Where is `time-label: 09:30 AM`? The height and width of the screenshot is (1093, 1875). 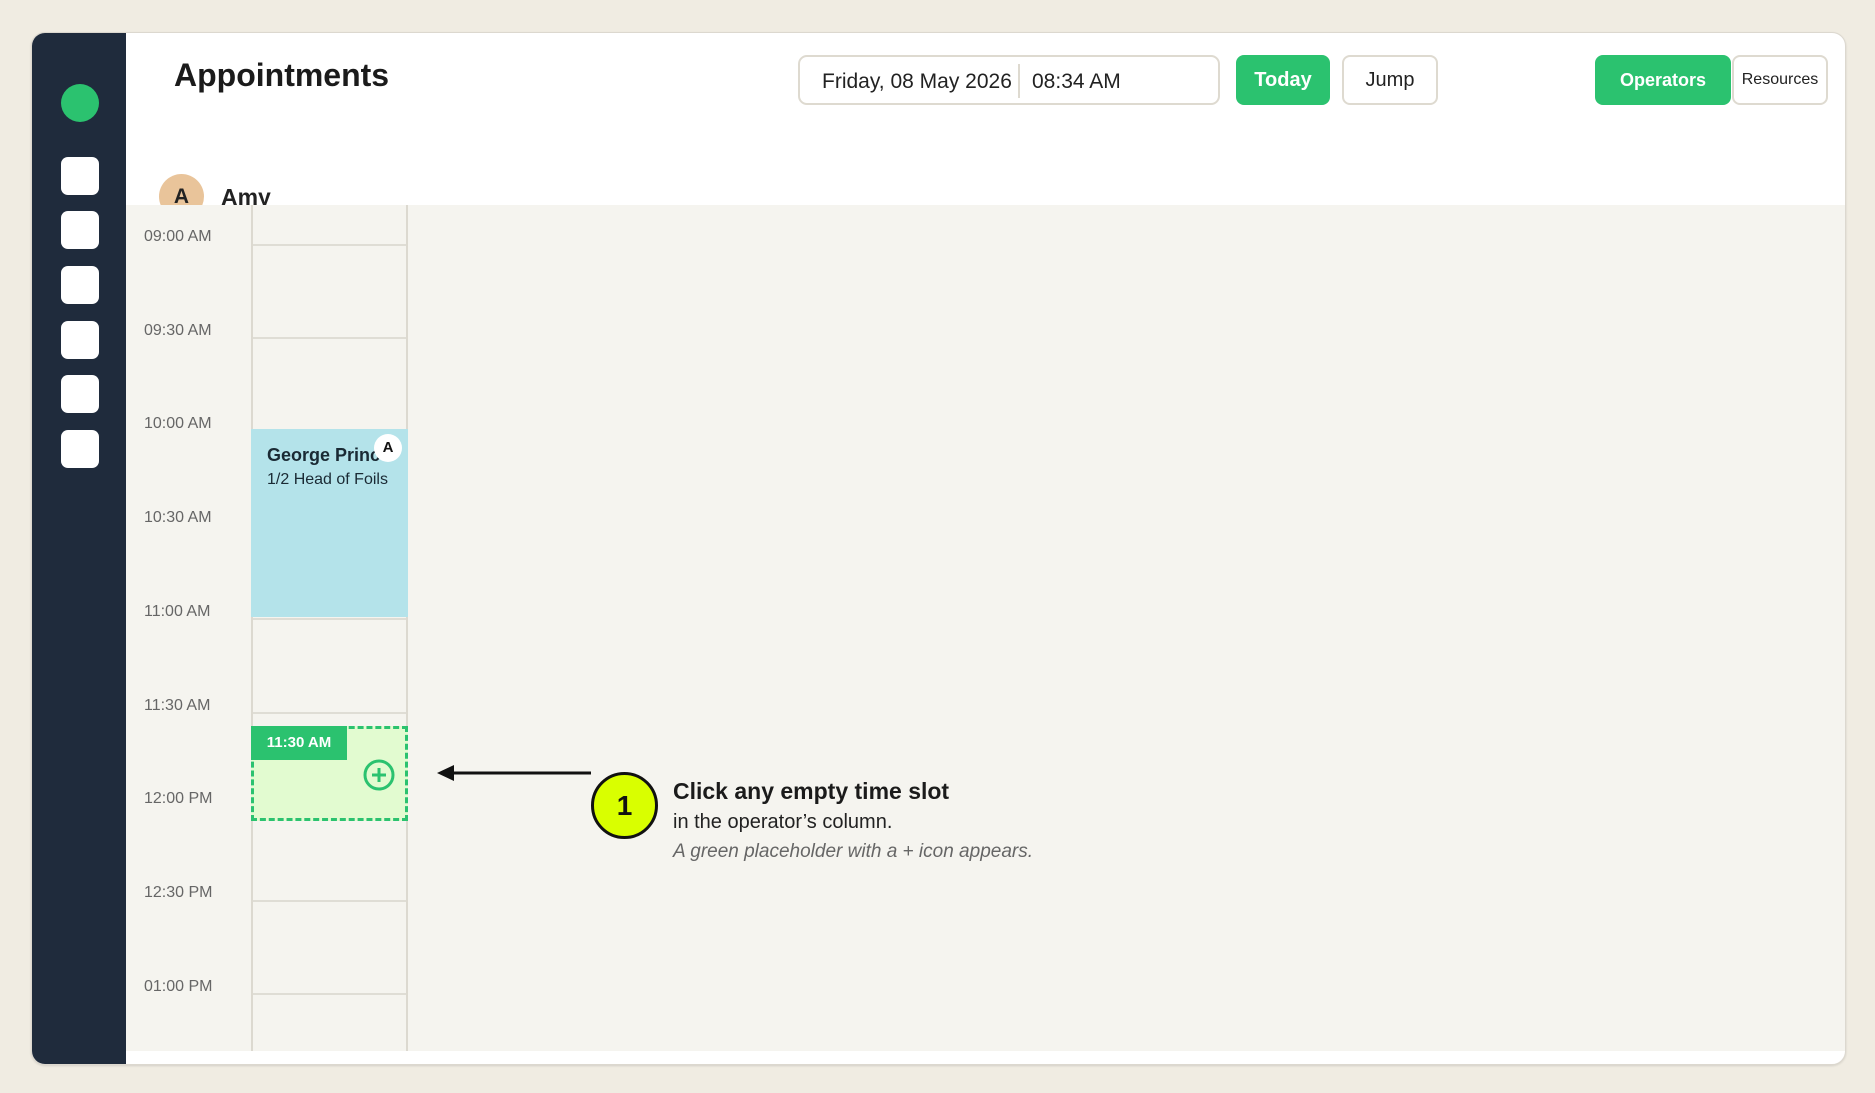 time-label: 09:30 AM is located at coordinates (178, 330).